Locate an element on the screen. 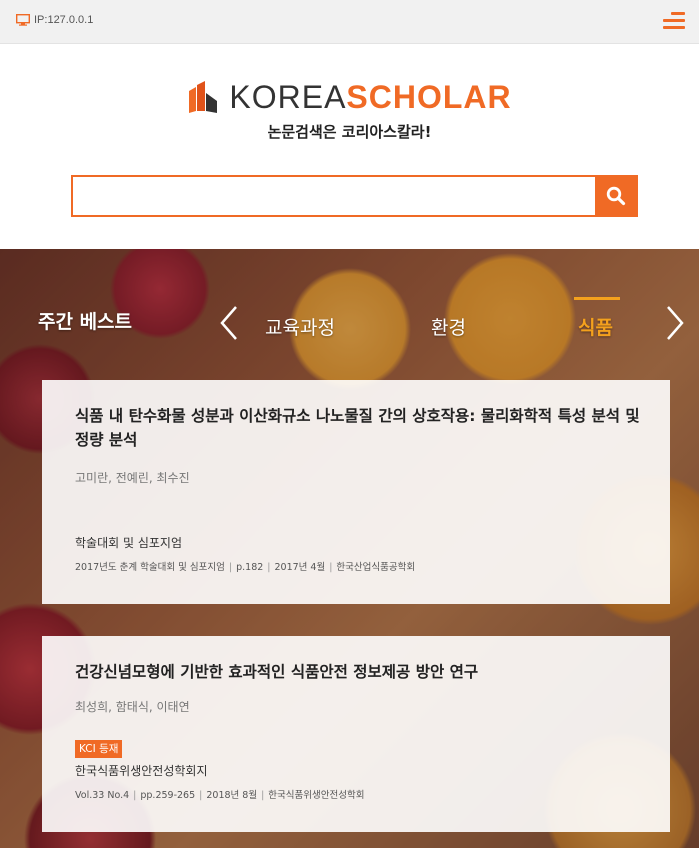 The height and width of the screenshot is (848, 699). tagline: 논문검색은 코리아스칼라! is located at coordinates (349, 132).